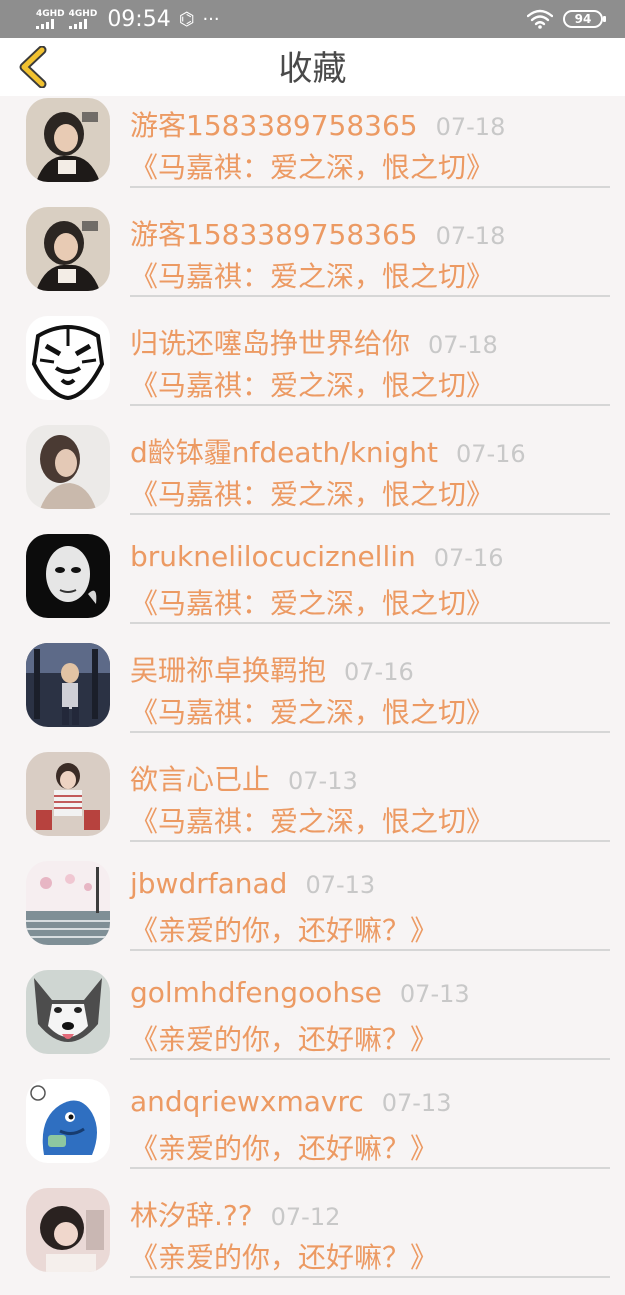 Image resolution: width=625 pixels, height=1295 pixels. What do you see at coordinates (284, 452) in the screenshot?
I see `author-name: d齡钵霾nfdeath/knight` at bounding box center [284, 452].